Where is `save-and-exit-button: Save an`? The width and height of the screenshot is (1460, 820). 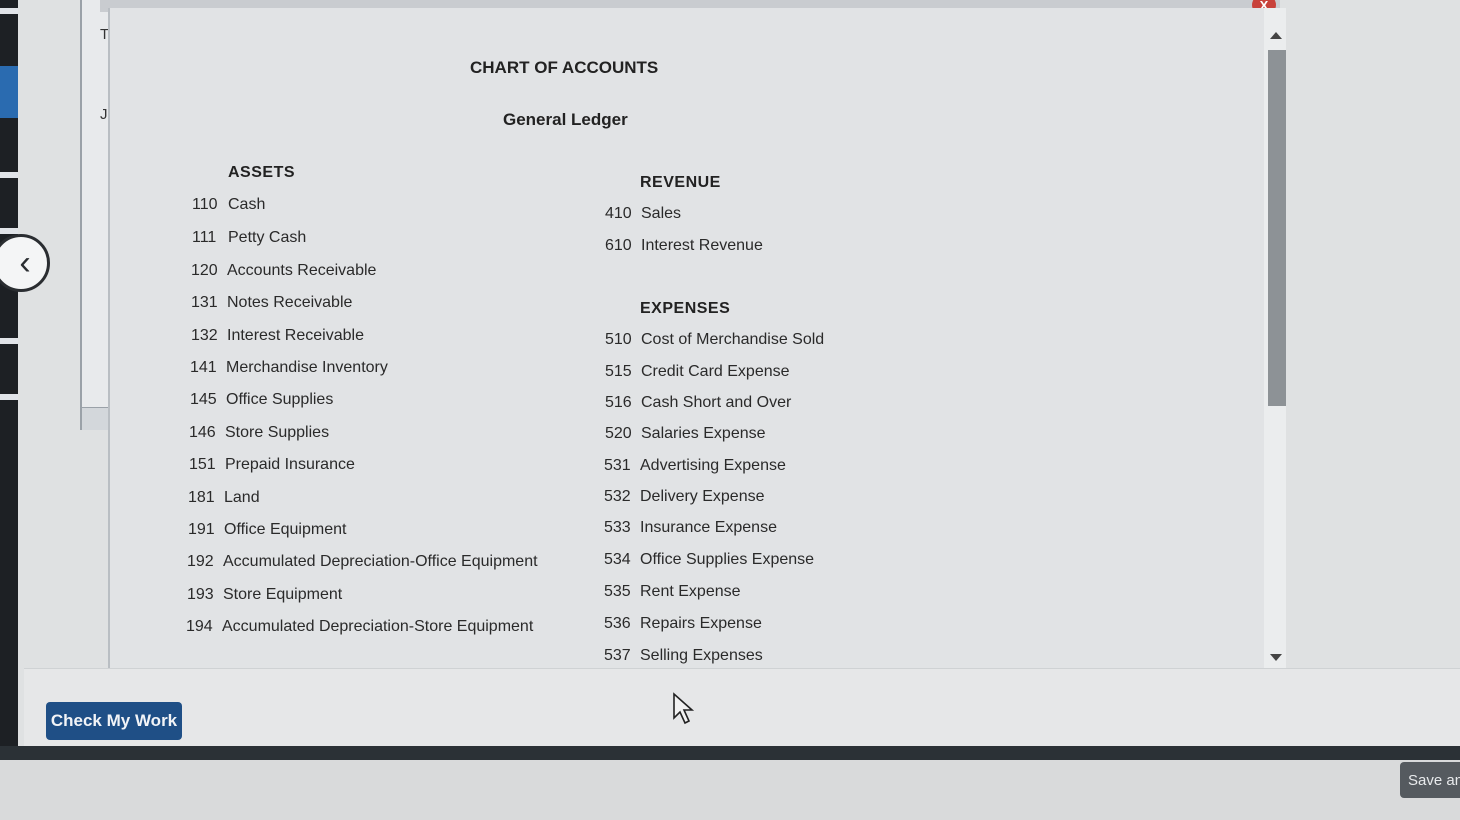 save-and-exit-button: Save an is located at coordinates (1430, 780).